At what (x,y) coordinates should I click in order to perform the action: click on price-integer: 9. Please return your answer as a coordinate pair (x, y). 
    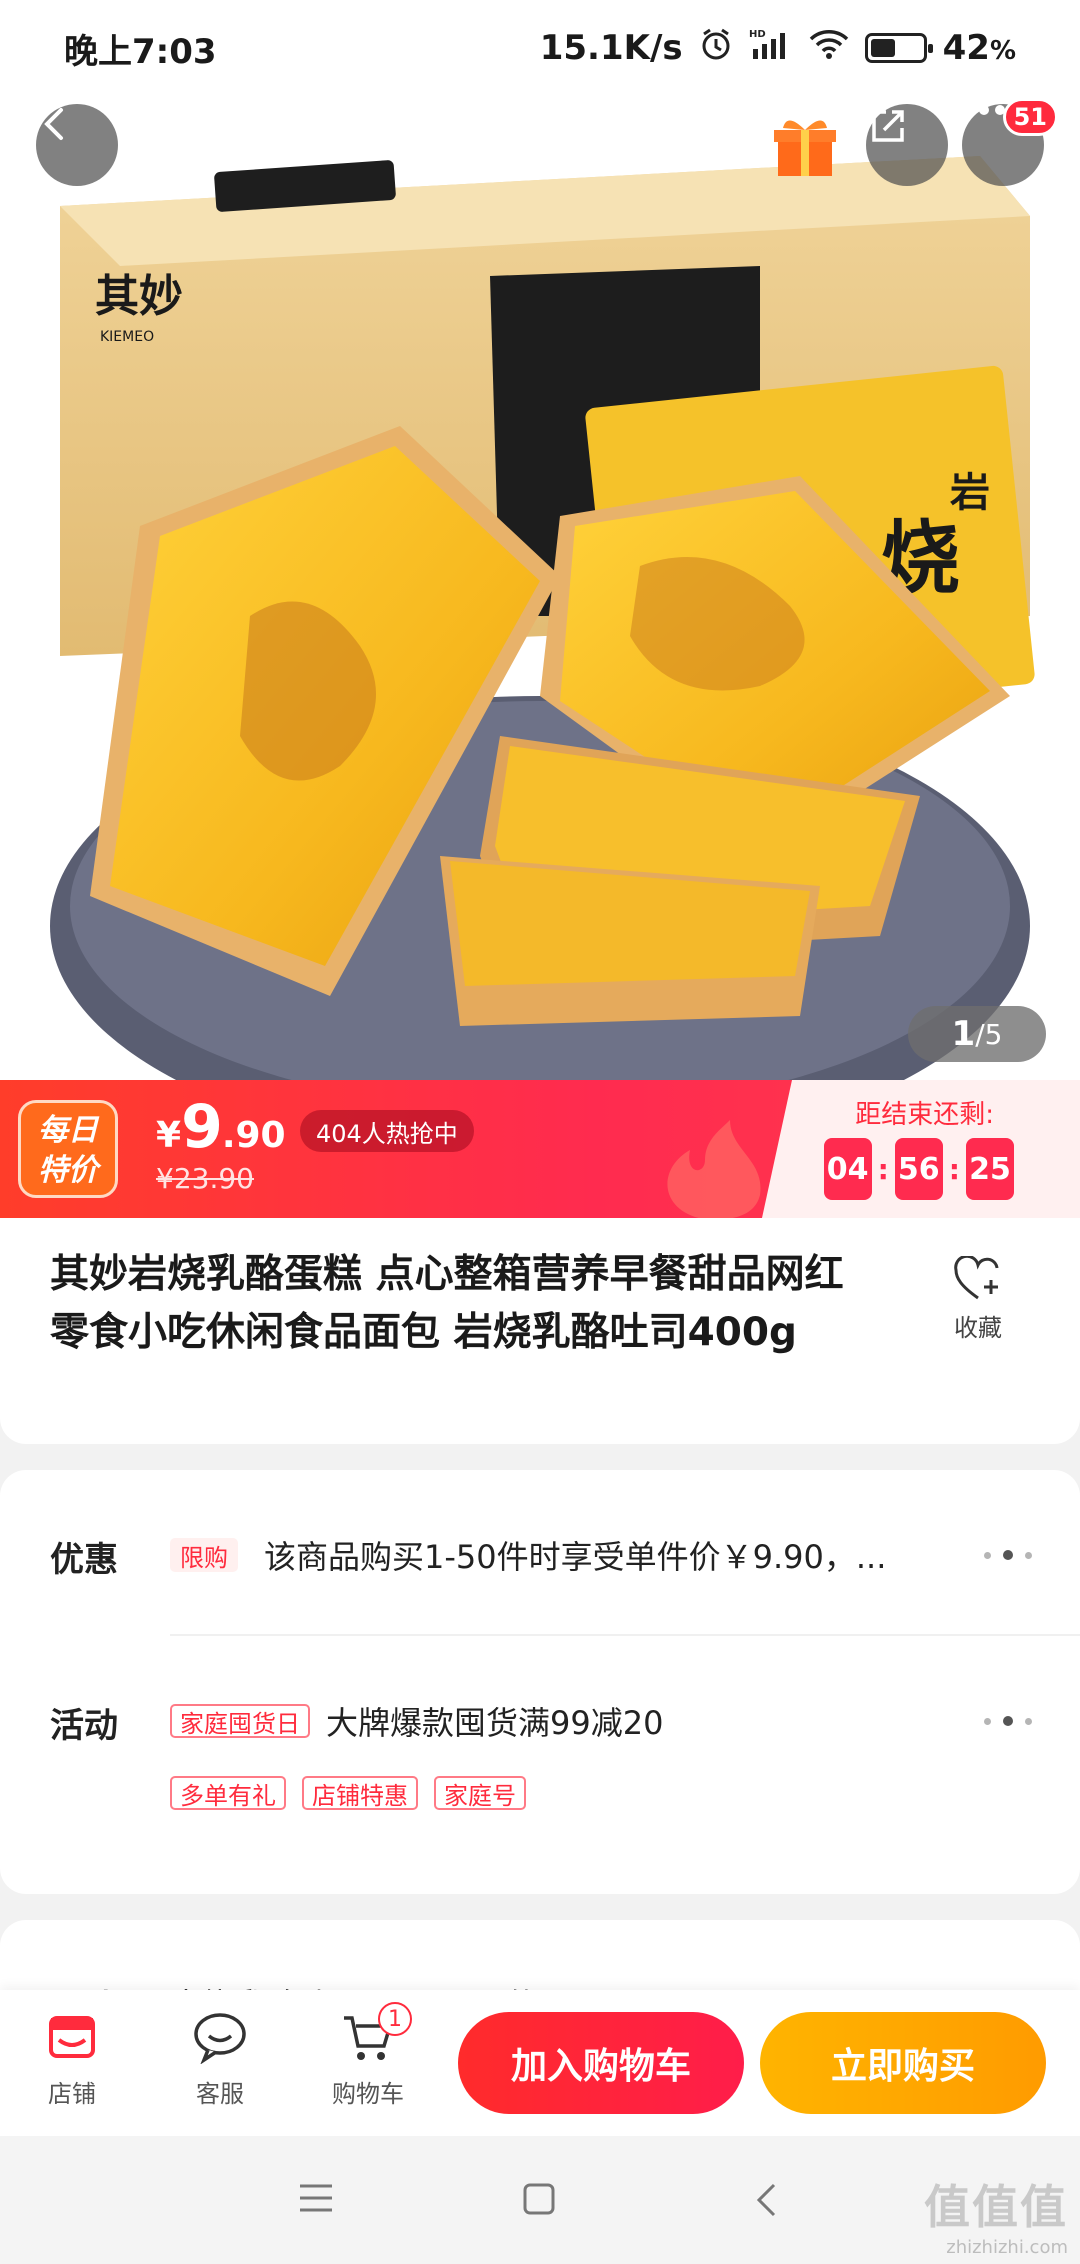
    Looking at the image, I should click on (202, 1127).